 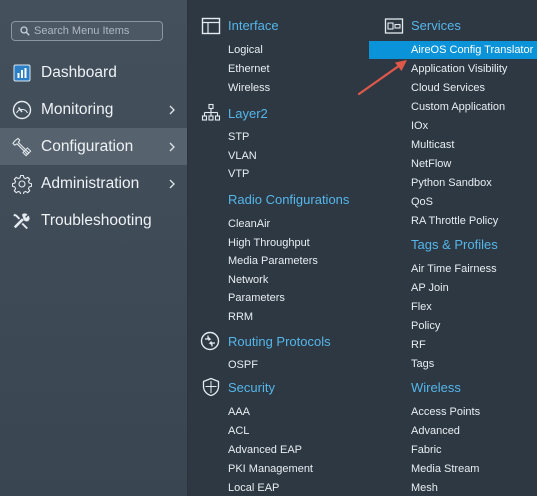 I want to click on menu-item-rf: RF, so click(x=418, y=345).